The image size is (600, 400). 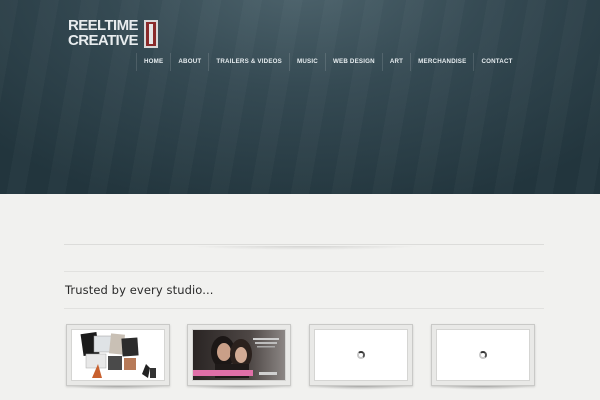 What do you see at coordinates (496, 62) in the screenshot?
I see `nav-contact: CONTACT` at bounding box center [496, 62].